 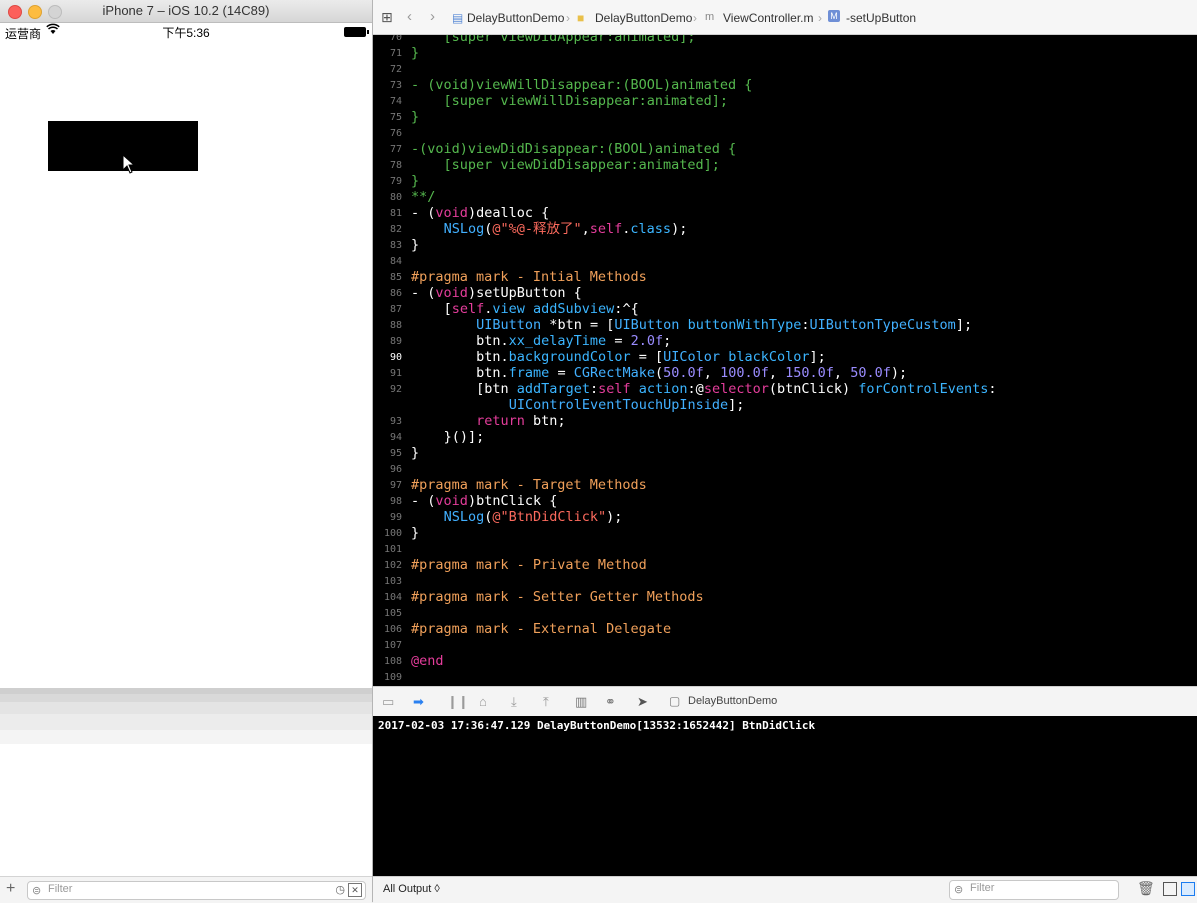 What do you see at coordinates (395, 341) in the screenshot?
I see `line-number: 89` at bounding box center [395, 341].